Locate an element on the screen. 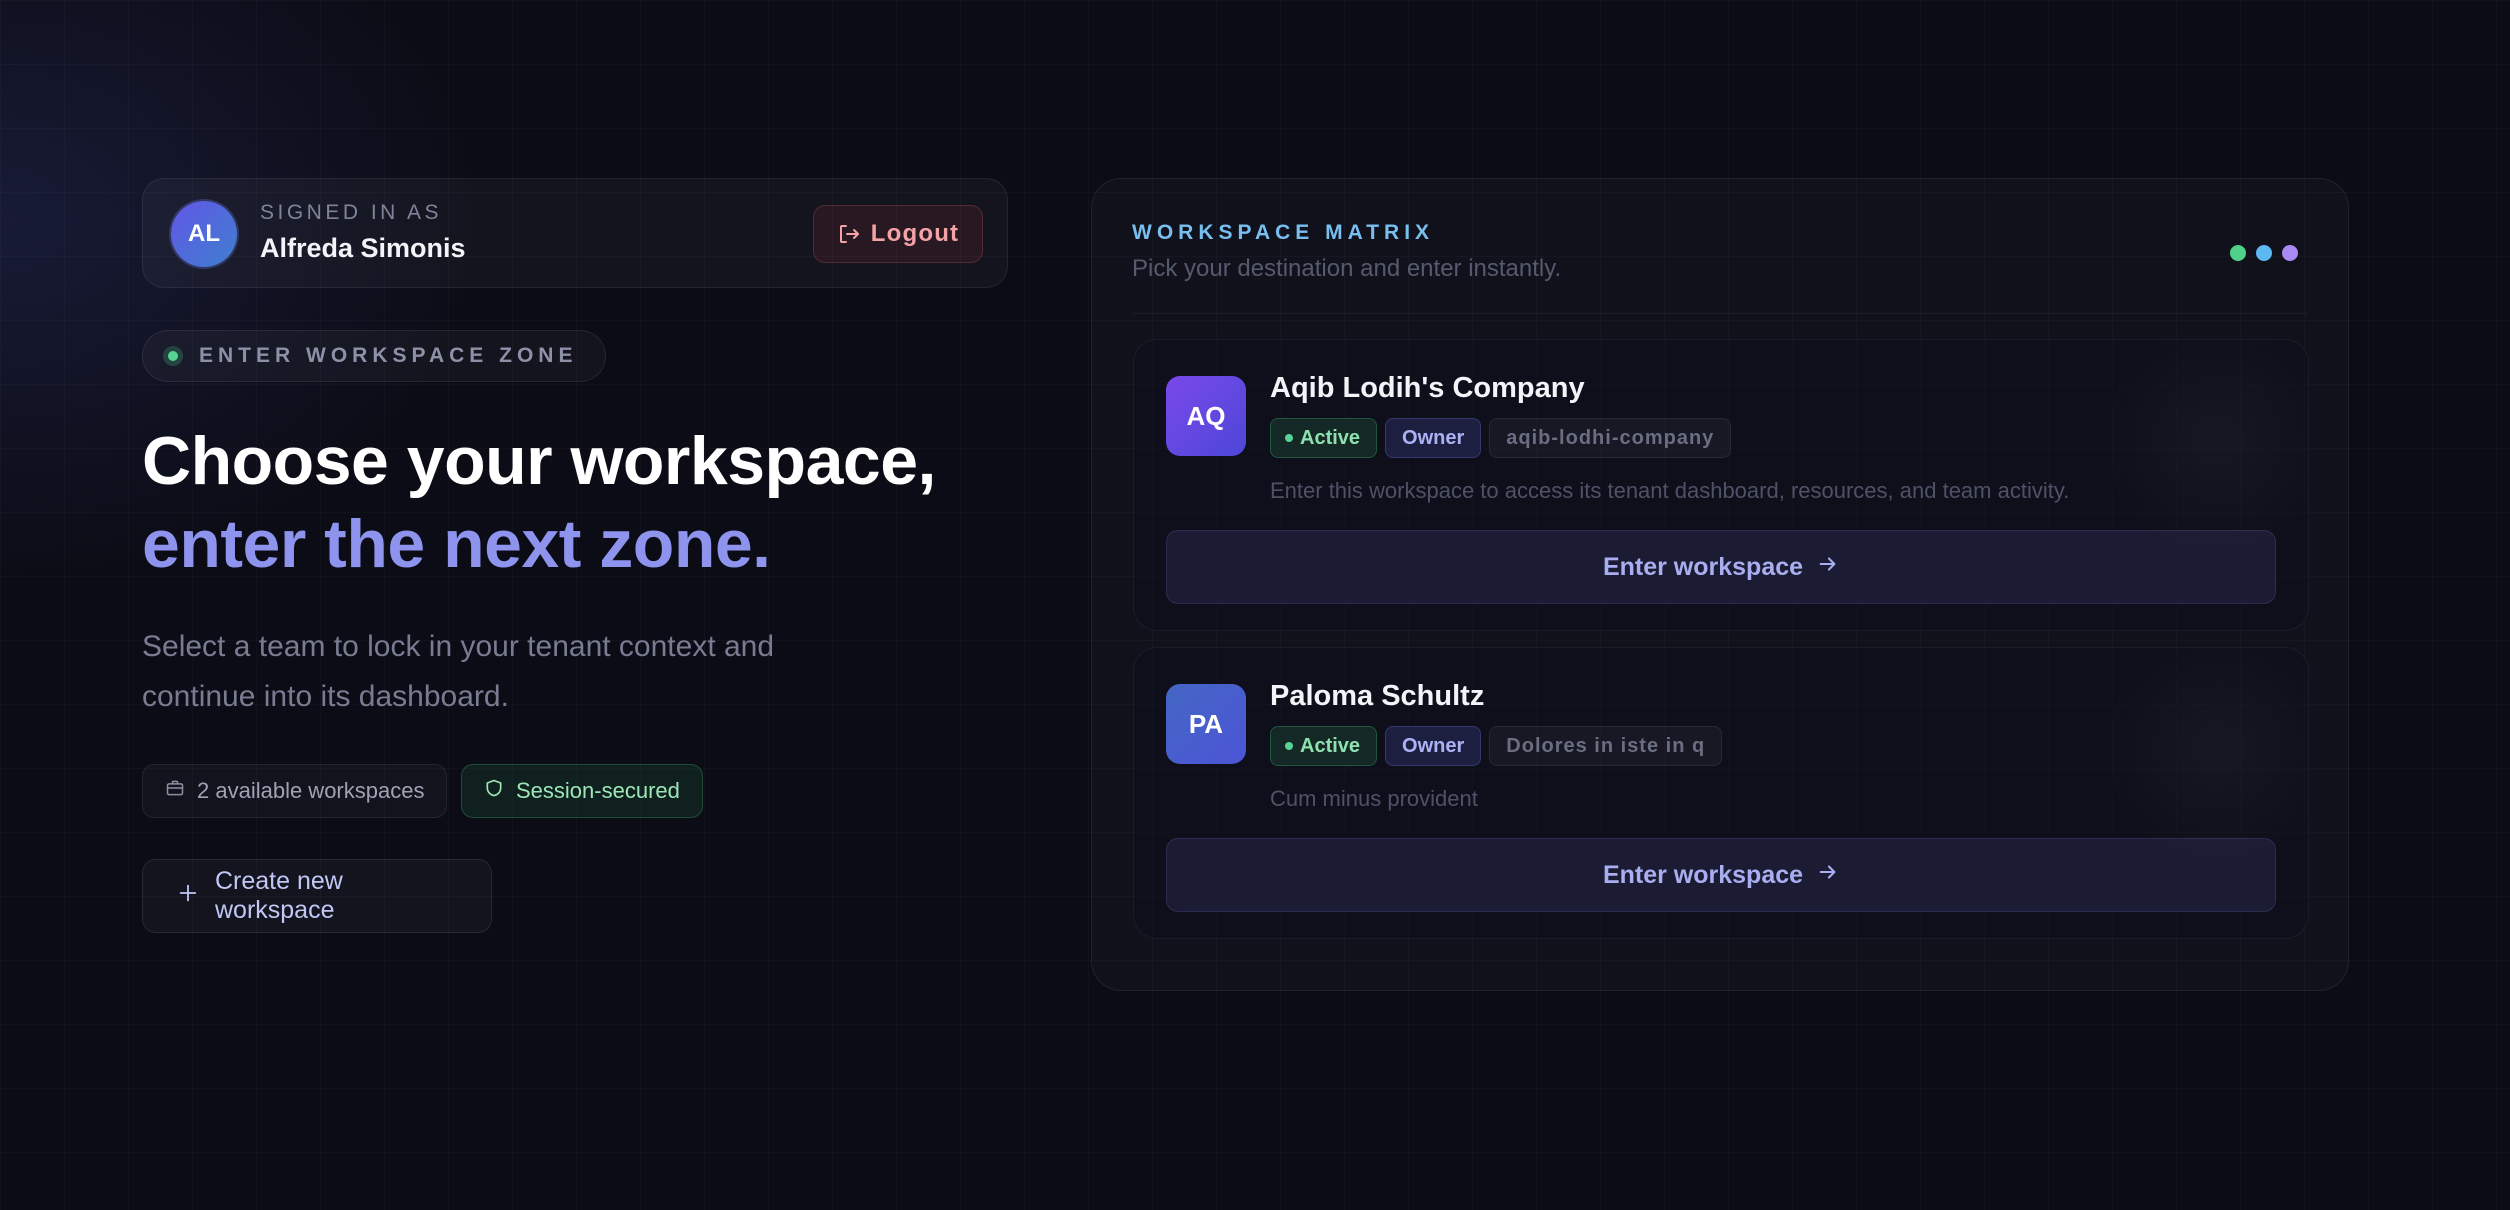 This screenshot has height=1210, width=2510. window-dots is located at coordinates (2264, 253).